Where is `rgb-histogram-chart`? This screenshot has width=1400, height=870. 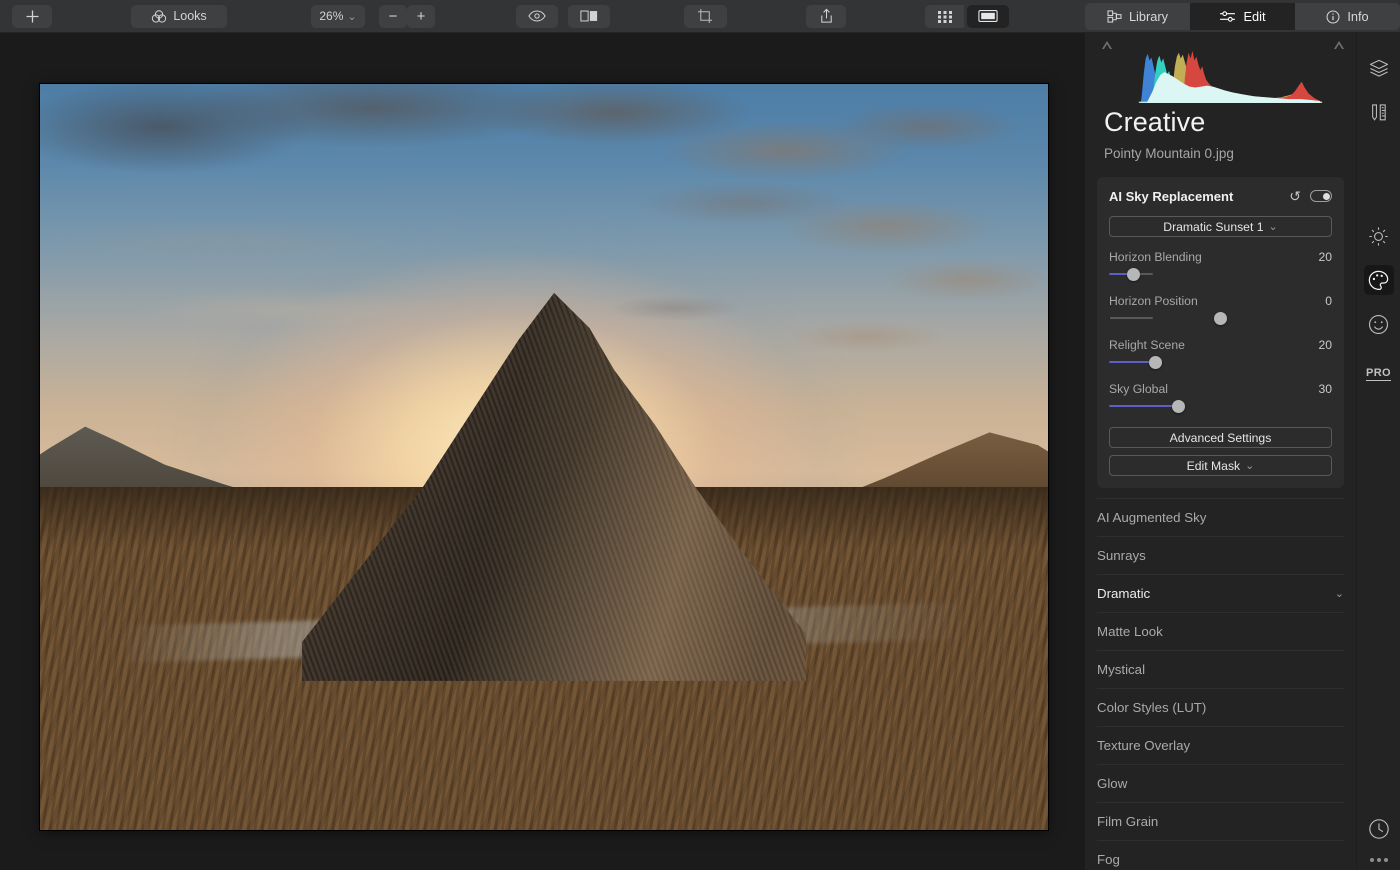
rgb-histogram-chart is located at coordinates (1230, 76).